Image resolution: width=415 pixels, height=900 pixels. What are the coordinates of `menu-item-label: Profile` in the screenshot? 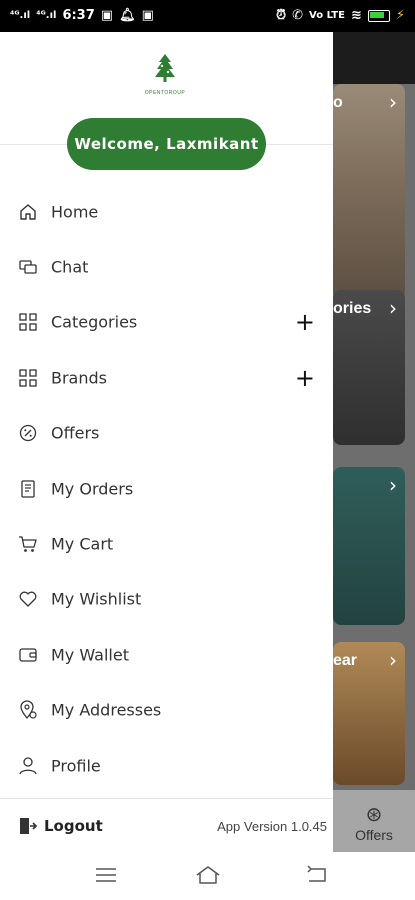 It's located at (76, 766).